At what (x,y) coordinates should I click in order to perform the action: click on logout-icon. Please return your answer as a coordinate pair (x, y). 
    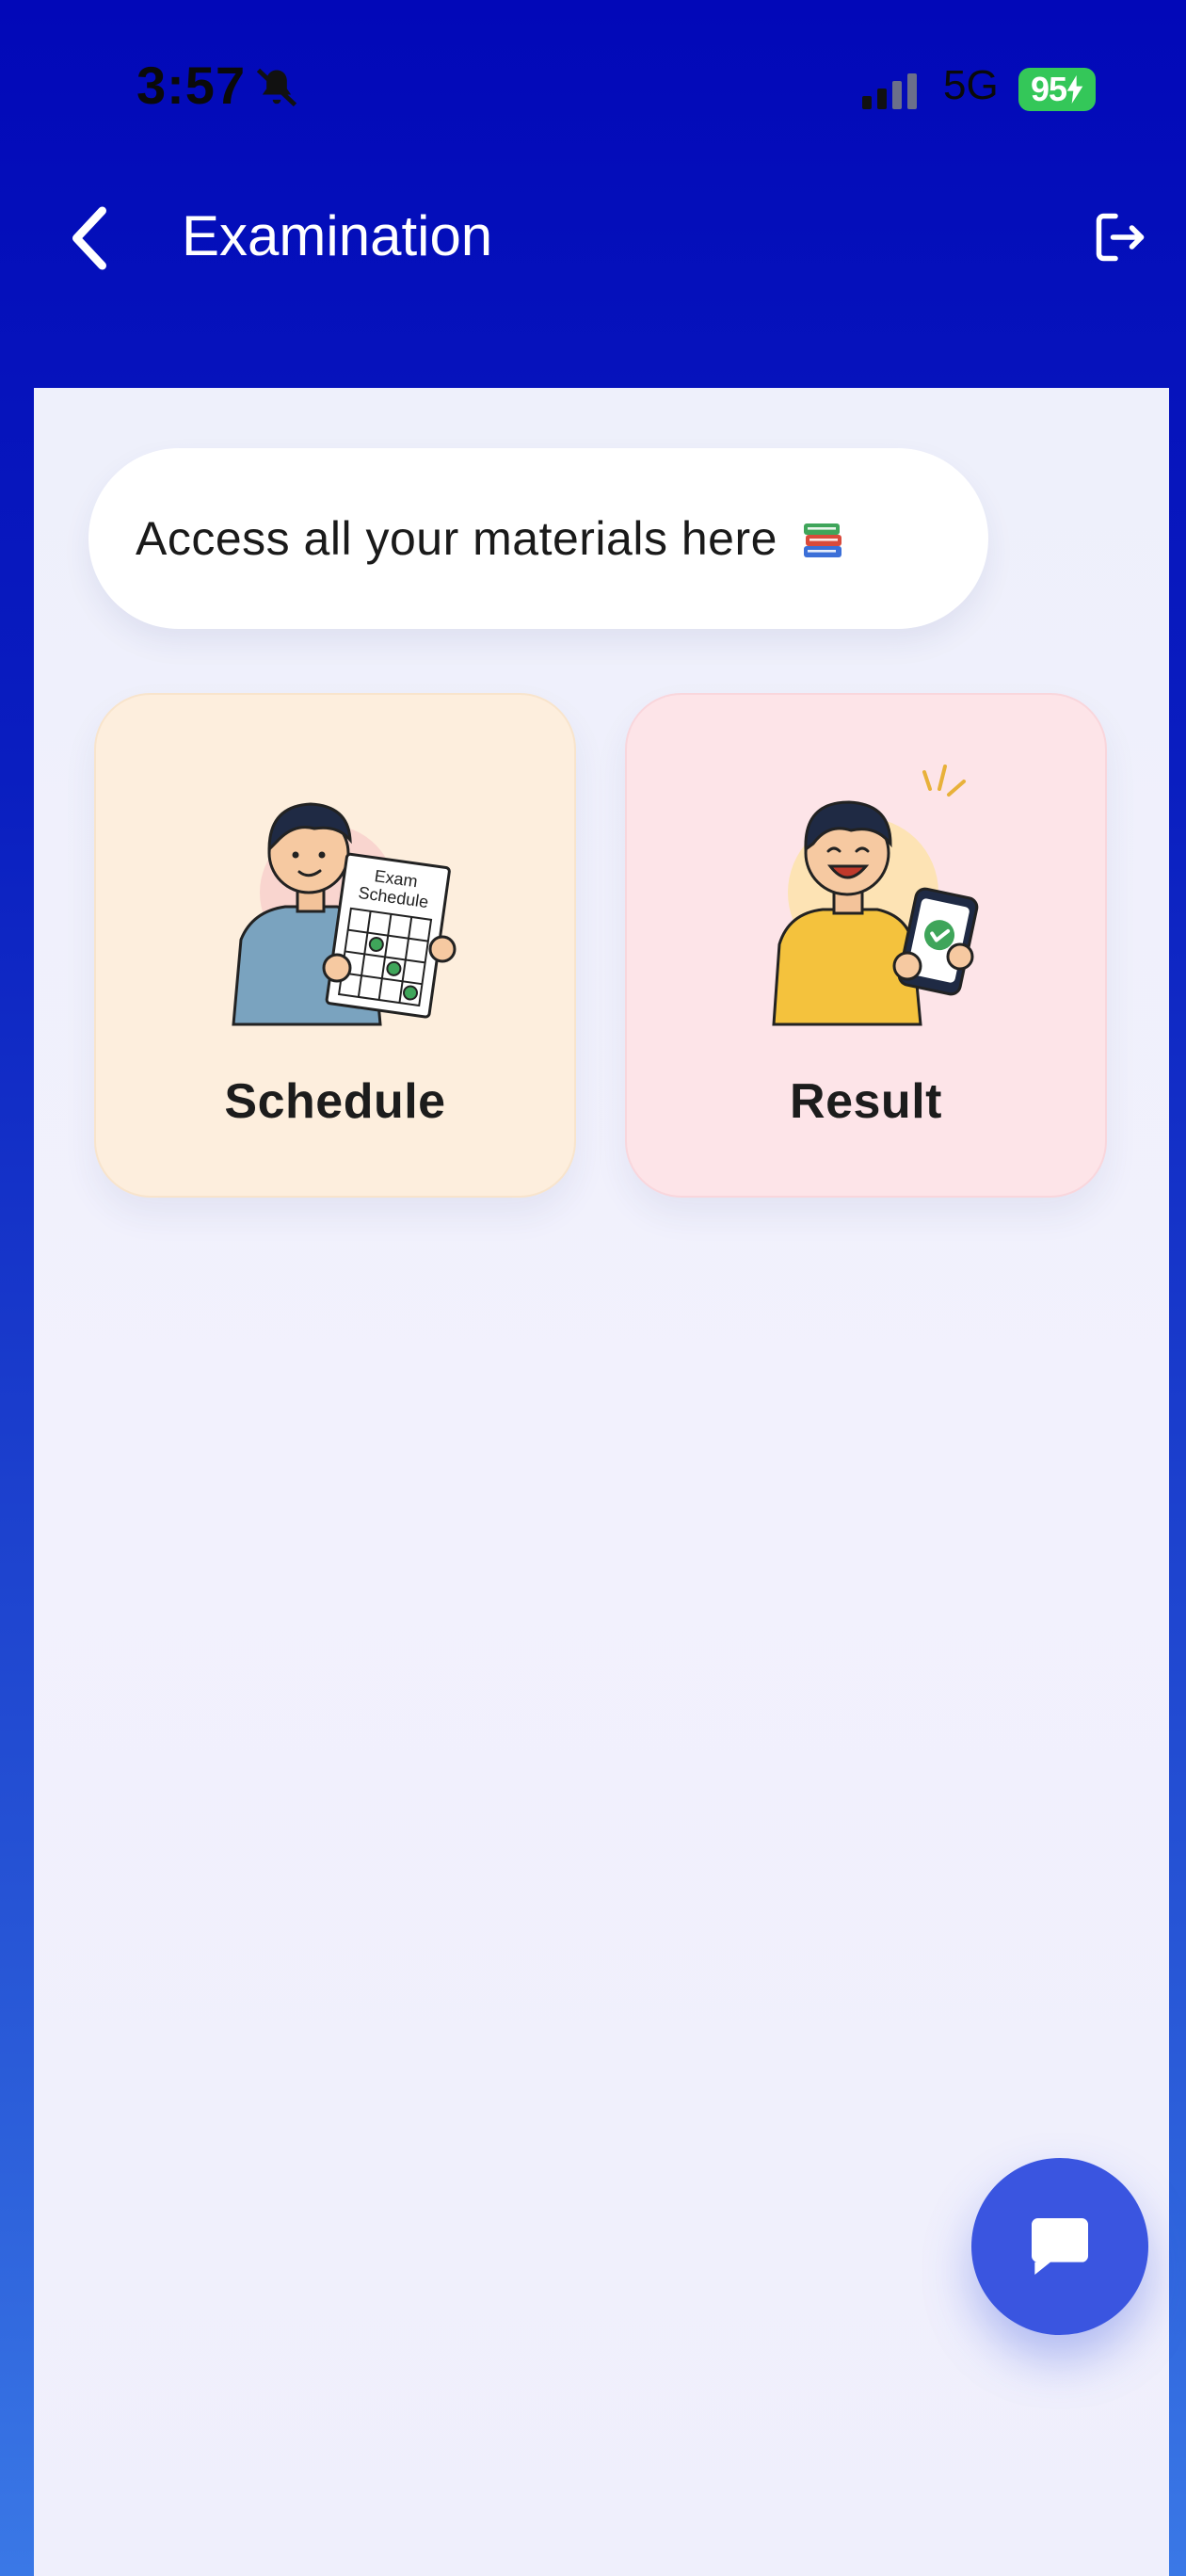
    Looking at the image, I should click on (1120, 237).